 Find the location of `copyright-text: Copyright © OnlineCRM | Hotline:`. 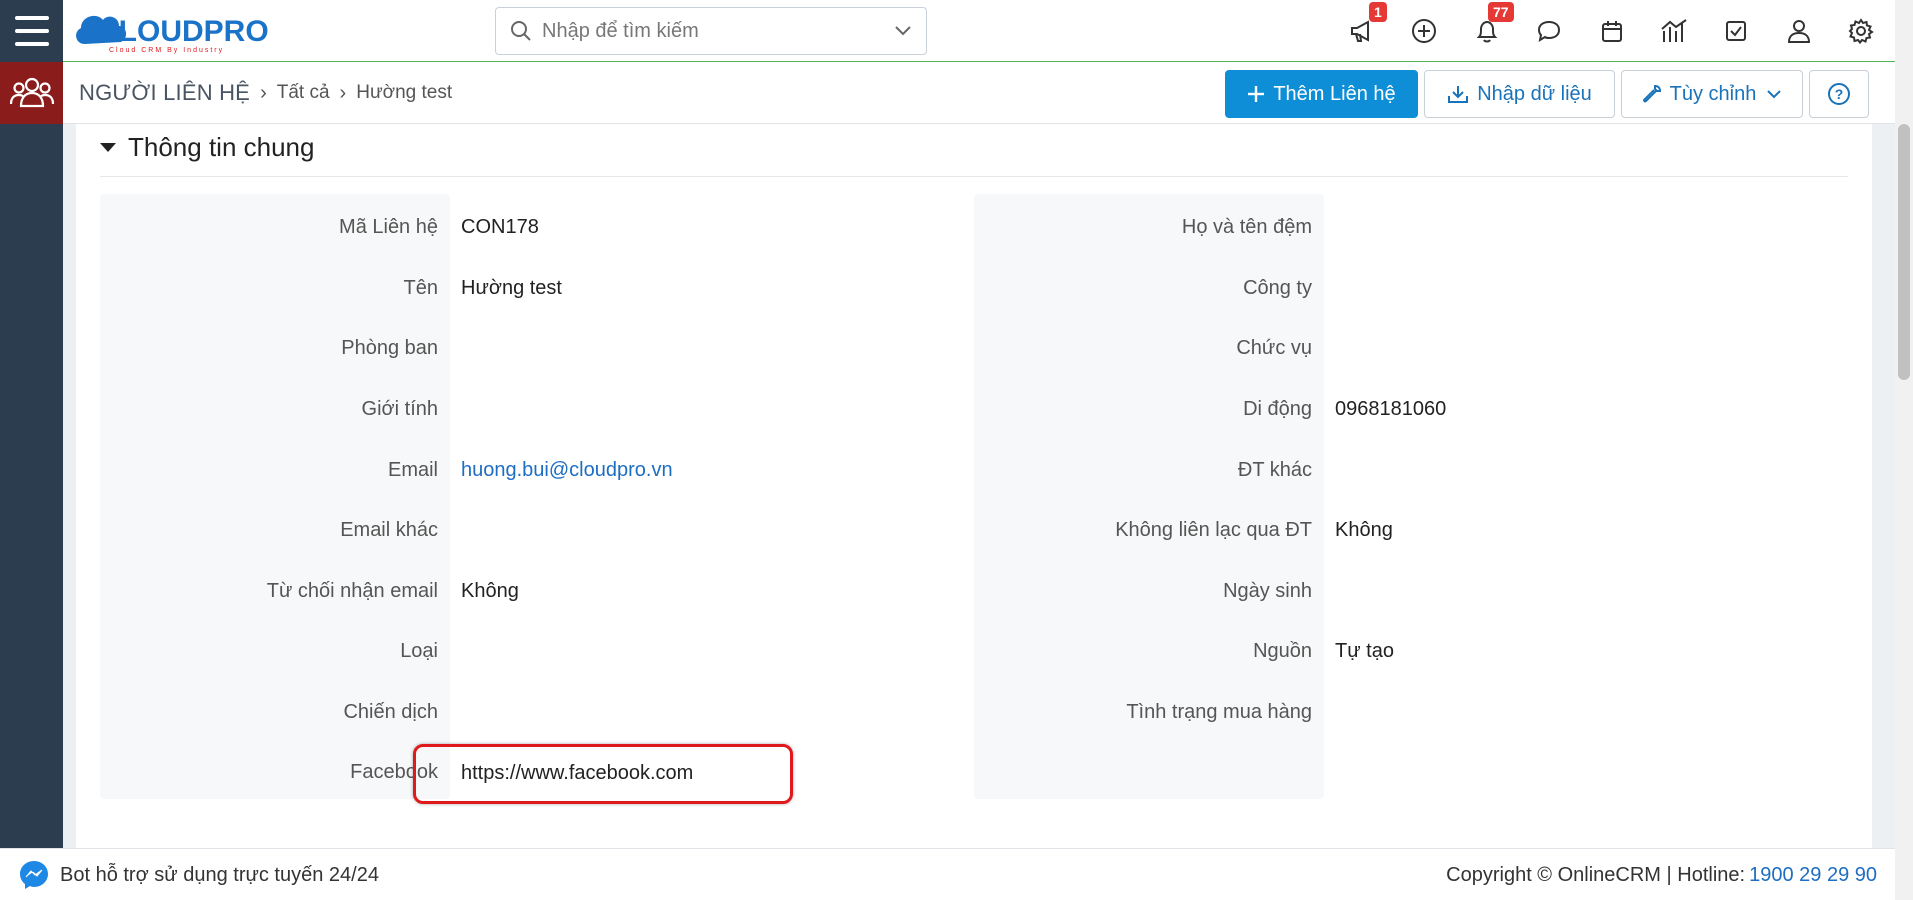

copyright-text: Copyright © OnlineCRM | Hotline: is located at coordinates (1596, 874).